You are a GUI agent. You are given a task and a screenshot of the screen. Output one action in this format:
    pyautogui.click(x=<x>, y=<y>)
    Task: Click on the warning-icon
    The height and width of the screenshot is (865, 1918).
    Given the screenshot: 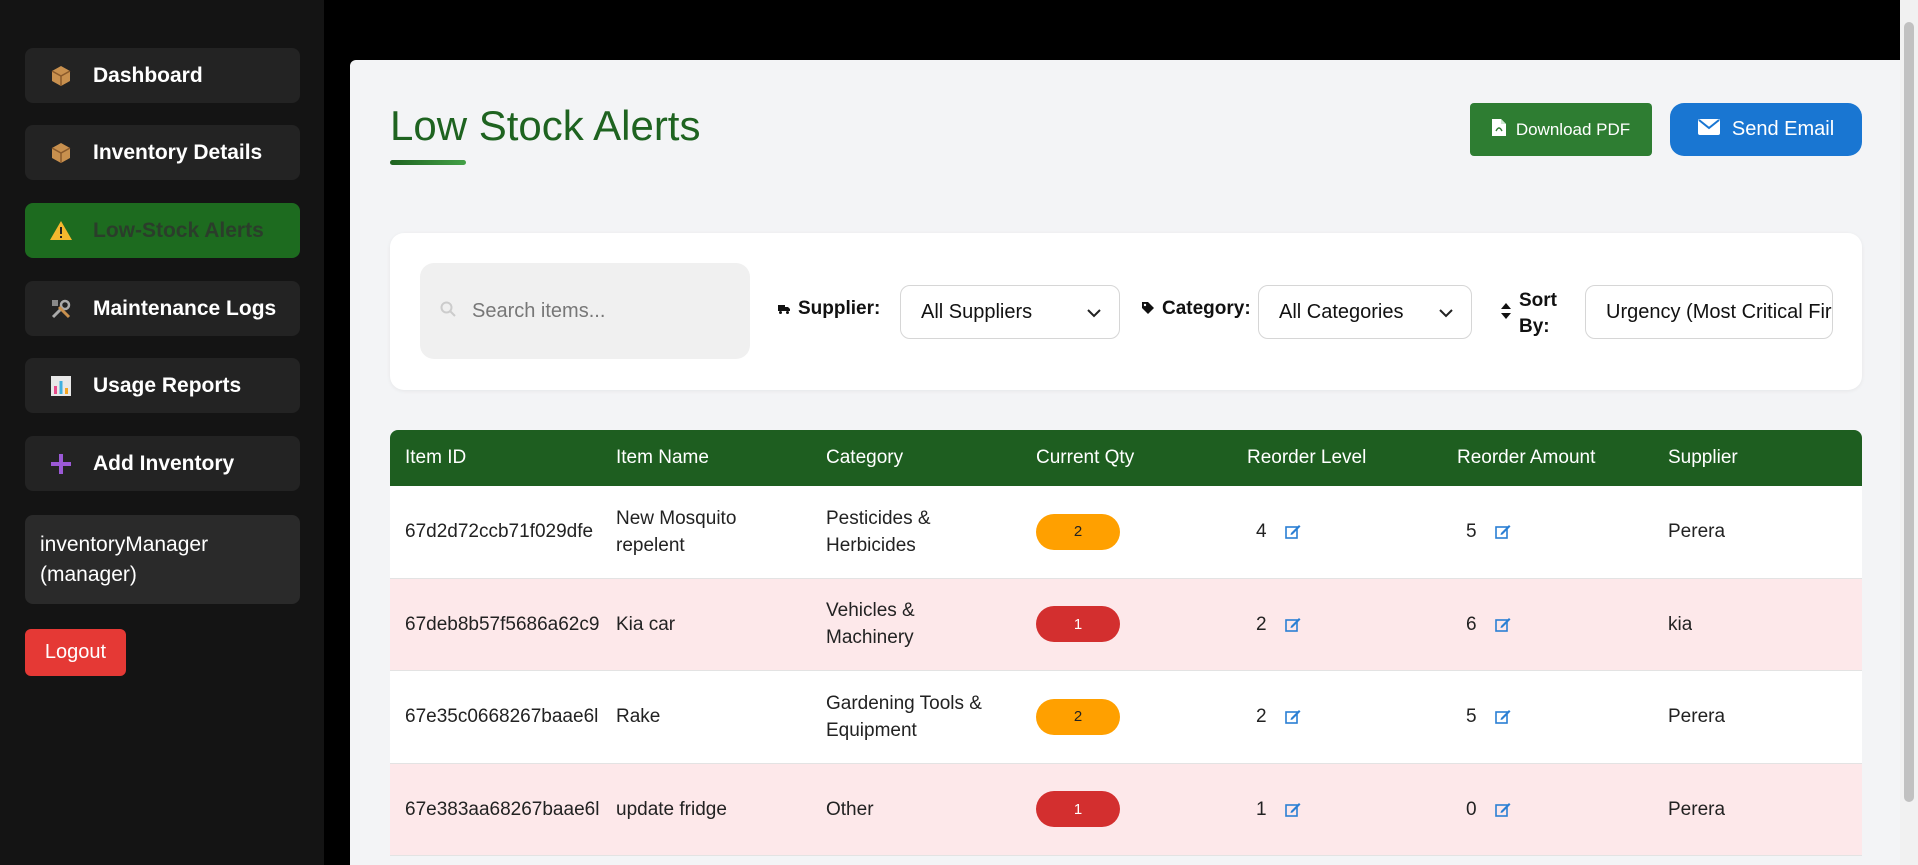 What is the action you would take?
    pyautogui.click(x=61, y=231)
    